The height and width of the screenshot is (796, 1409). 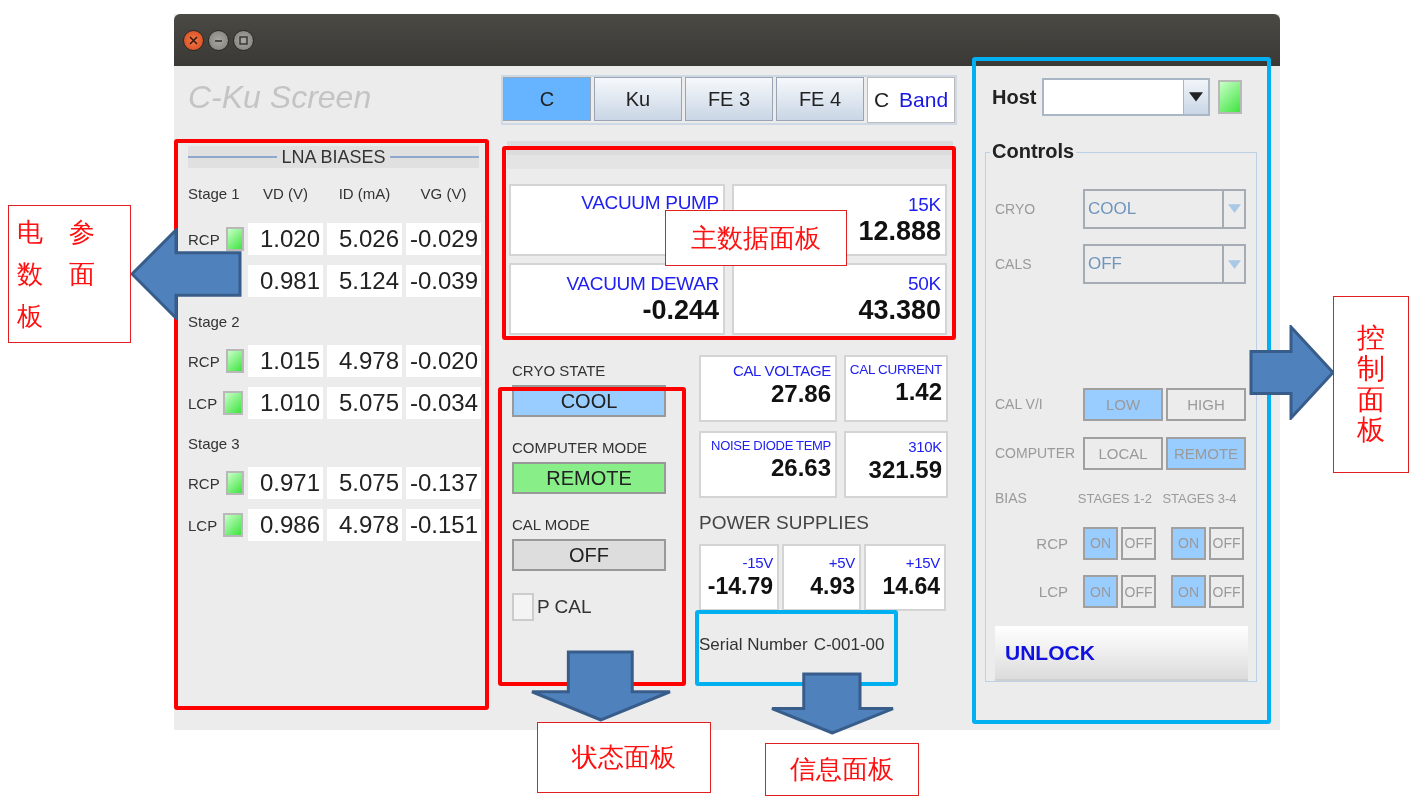 What do you see at coordinates (285, 403) in the screenshot?
I see `value-cell: 1.010` at bounding box center [285, 403].